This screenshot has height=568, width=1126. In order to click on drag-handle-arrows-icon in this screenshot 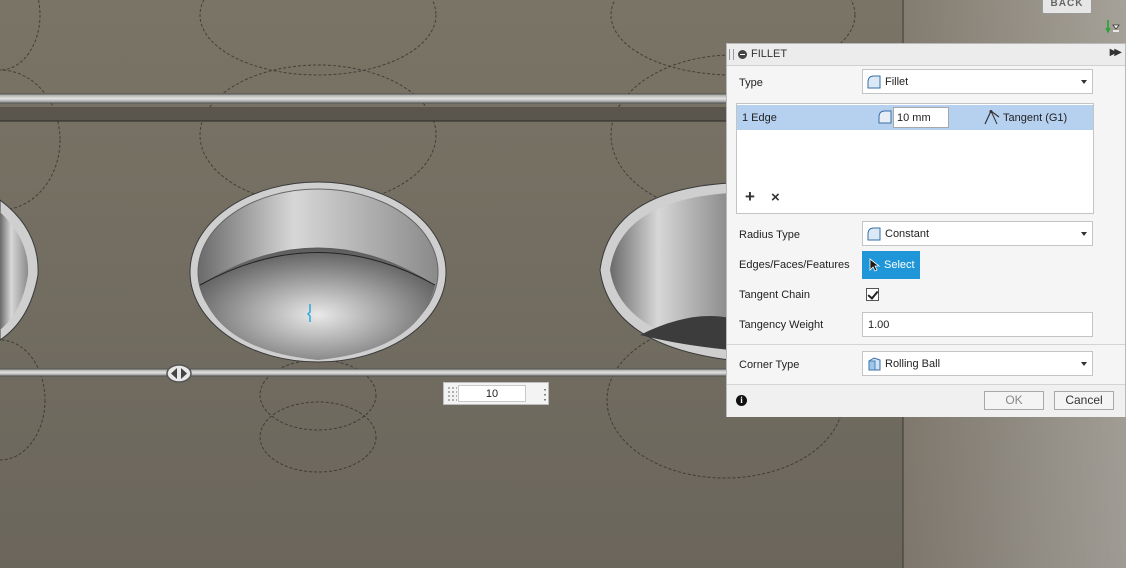, I will do `click(179, 373)`.